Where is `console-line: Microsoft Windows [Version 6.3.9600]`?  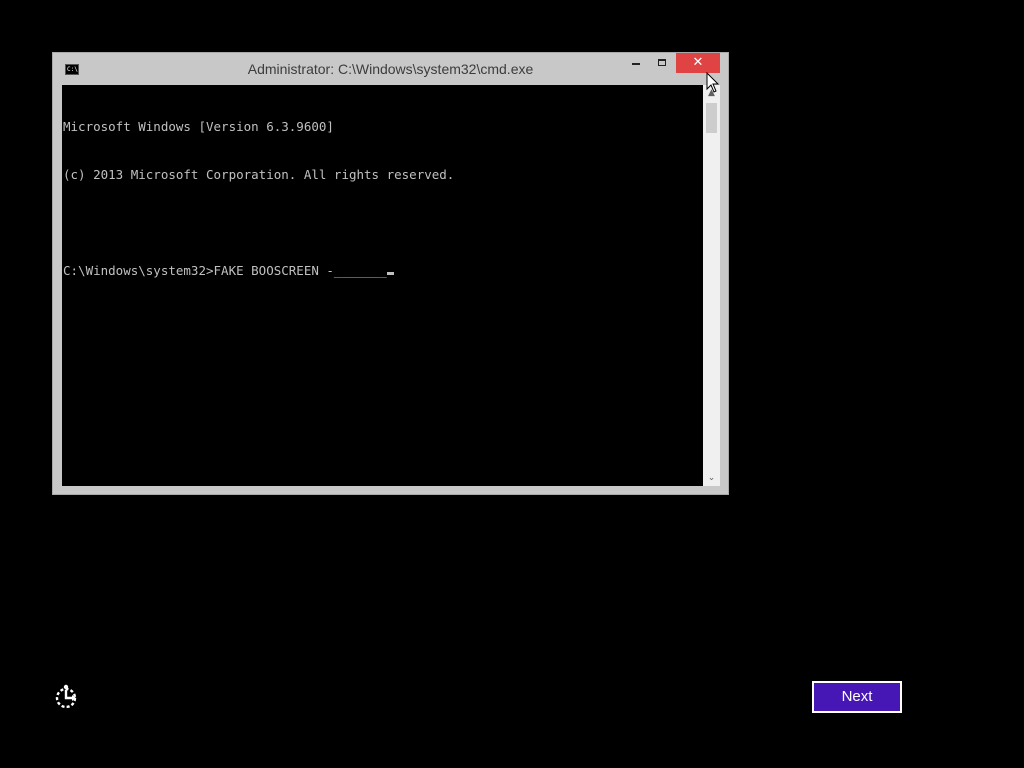
console-line: Microsoft Windows [Version 6.3.9600] is located at coordinates (198, 126).